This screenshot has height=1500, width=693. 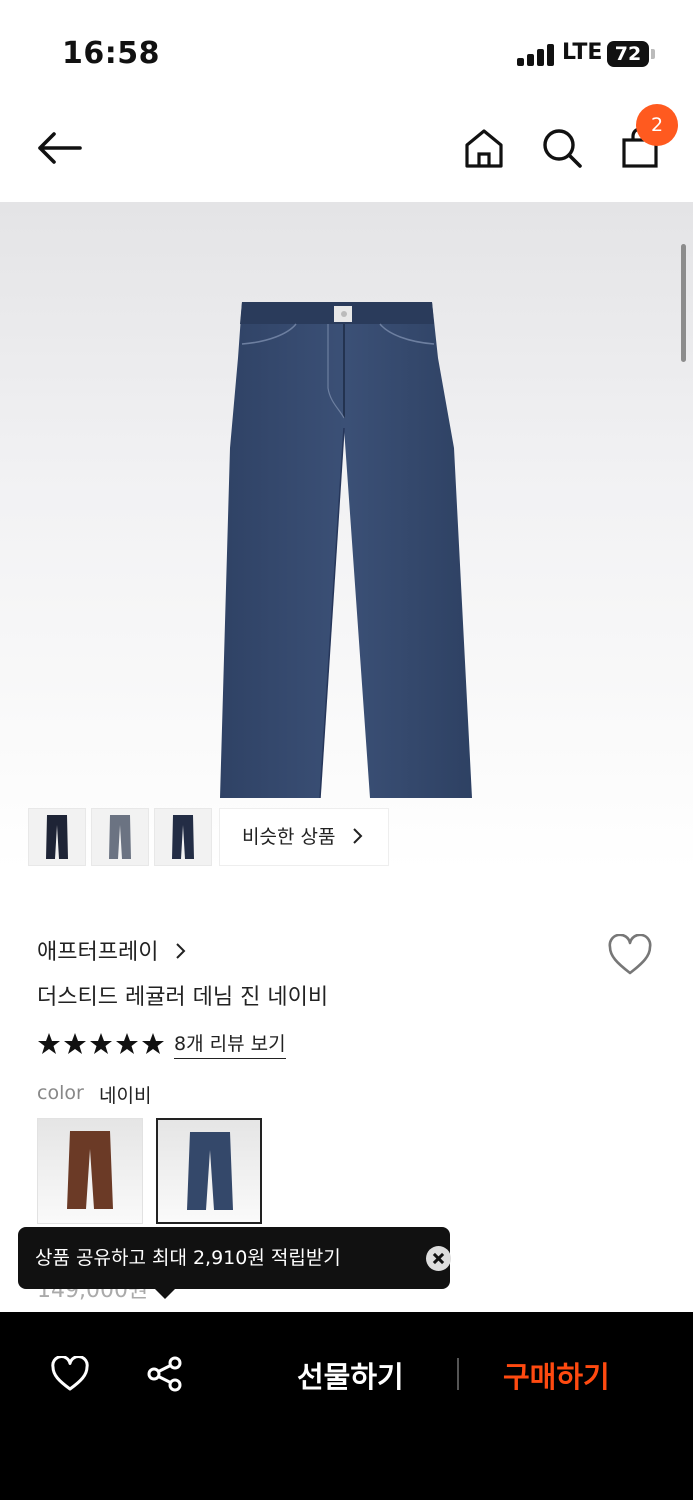 I want to click on gift-button: 선물하기, so click(x=350, y=1375).